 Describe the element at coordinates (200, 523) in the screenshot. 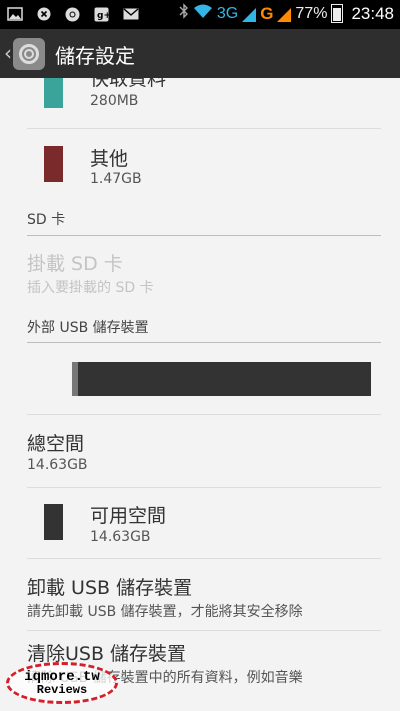

I see `available-space-item: 可用空間 14.63GB` at that location.